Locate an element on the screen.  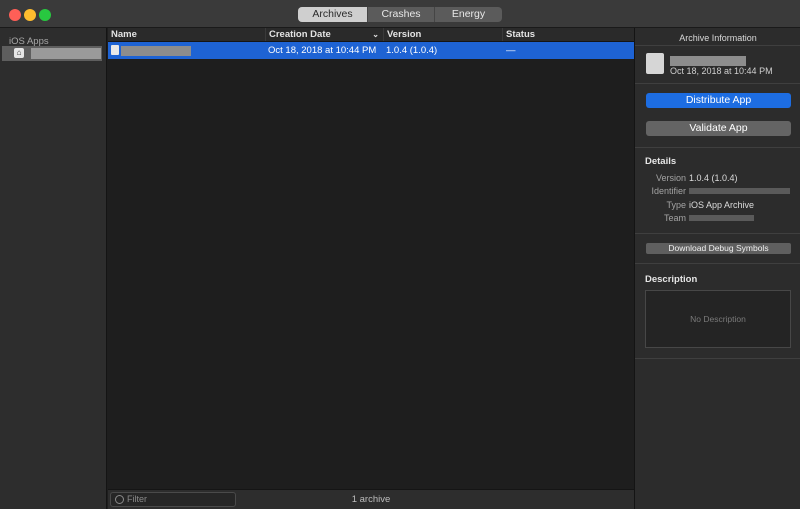
column-header-row: Name Creation Date ⌄ Version Status is located at coordinates (371, 35).